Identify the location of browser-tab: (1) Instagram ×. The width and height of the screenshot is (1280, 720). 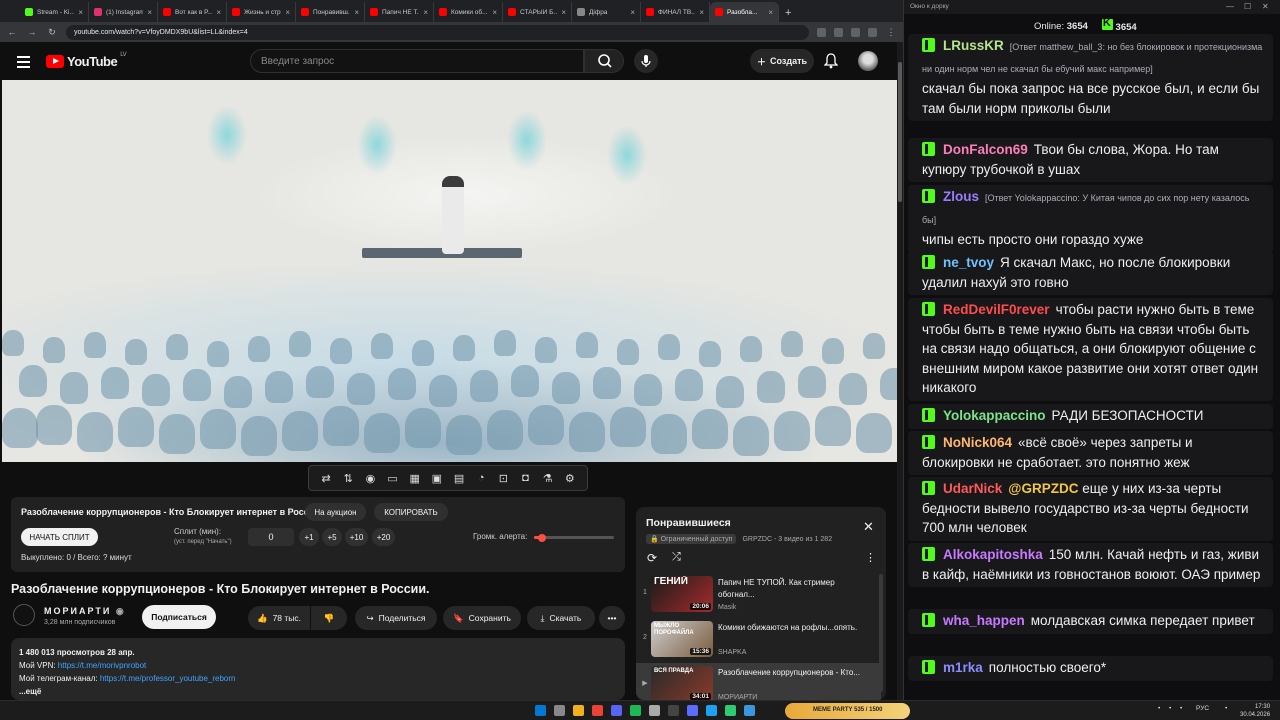
(123, 12).